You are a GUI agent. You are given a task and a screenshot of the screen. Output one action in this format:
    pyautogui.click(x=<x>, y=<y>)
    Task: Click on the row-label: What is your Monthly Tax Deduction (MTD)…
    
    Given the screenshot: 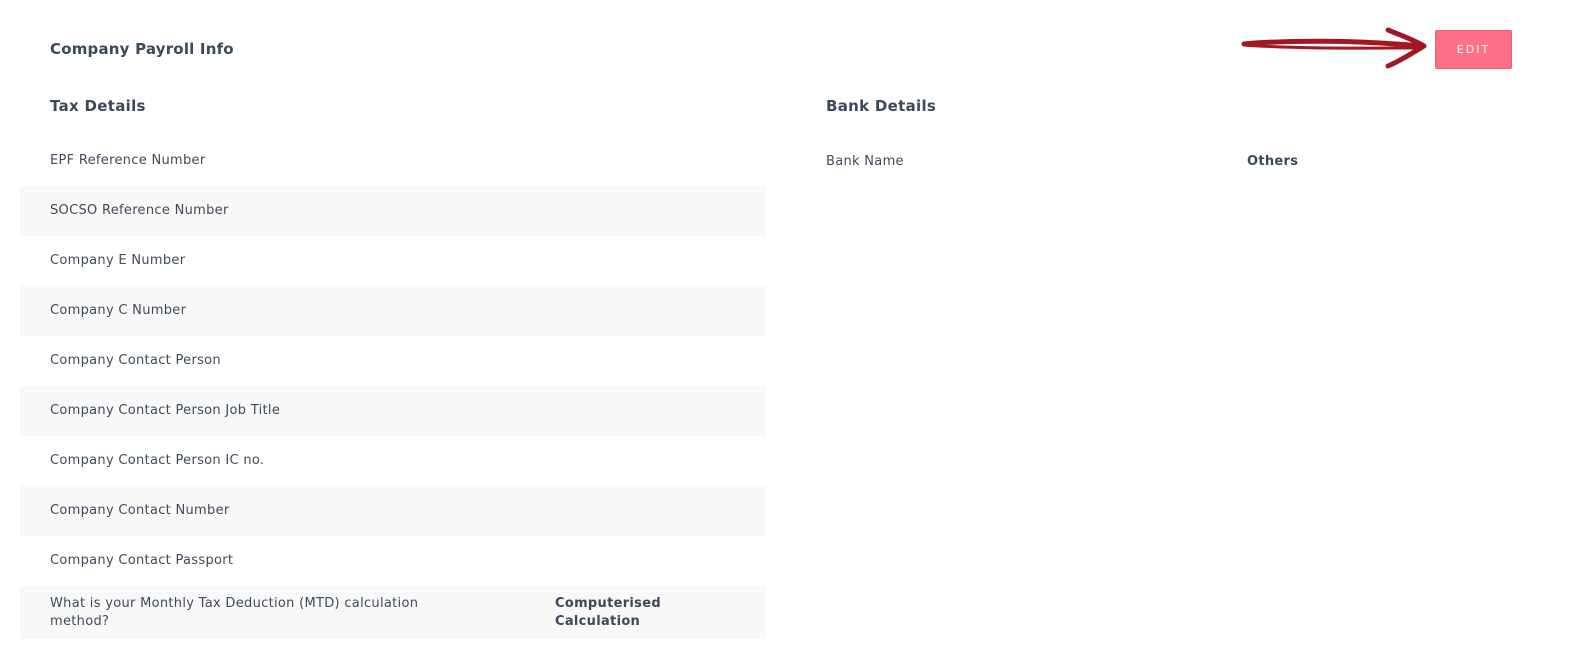 What is the action you would take?
    pyautogui.click(x=234, y=612)
    